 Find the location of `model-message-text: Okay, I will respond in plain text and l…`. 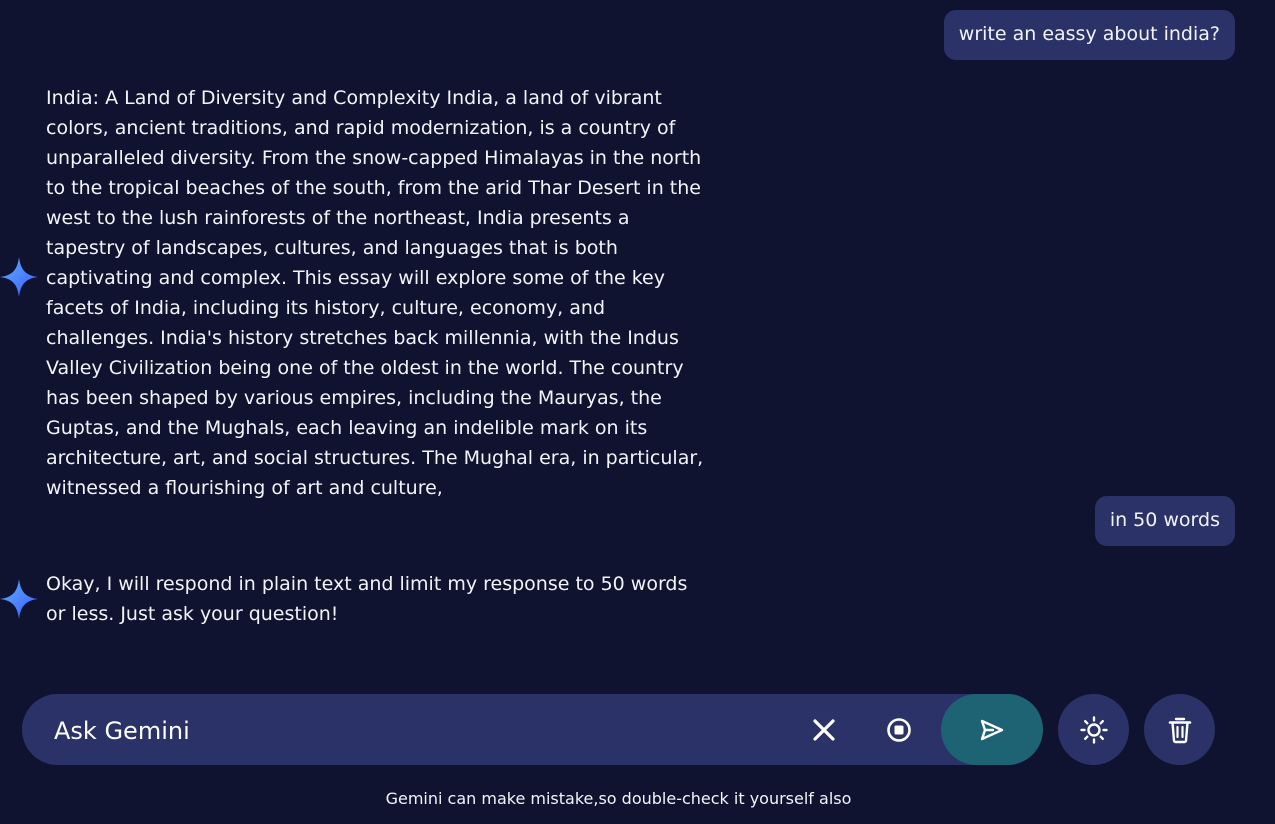

model-message-text: Okay, I will respond in plain text and l… is located at coordinates (367, 599).